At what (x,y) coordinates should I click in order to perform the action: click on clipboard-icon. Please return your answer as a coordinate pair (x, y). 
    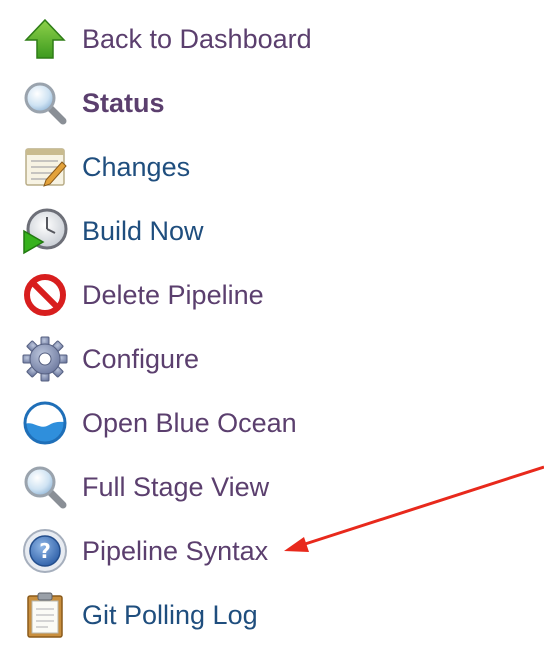
    Looking at the image, I should click on (45, 615).